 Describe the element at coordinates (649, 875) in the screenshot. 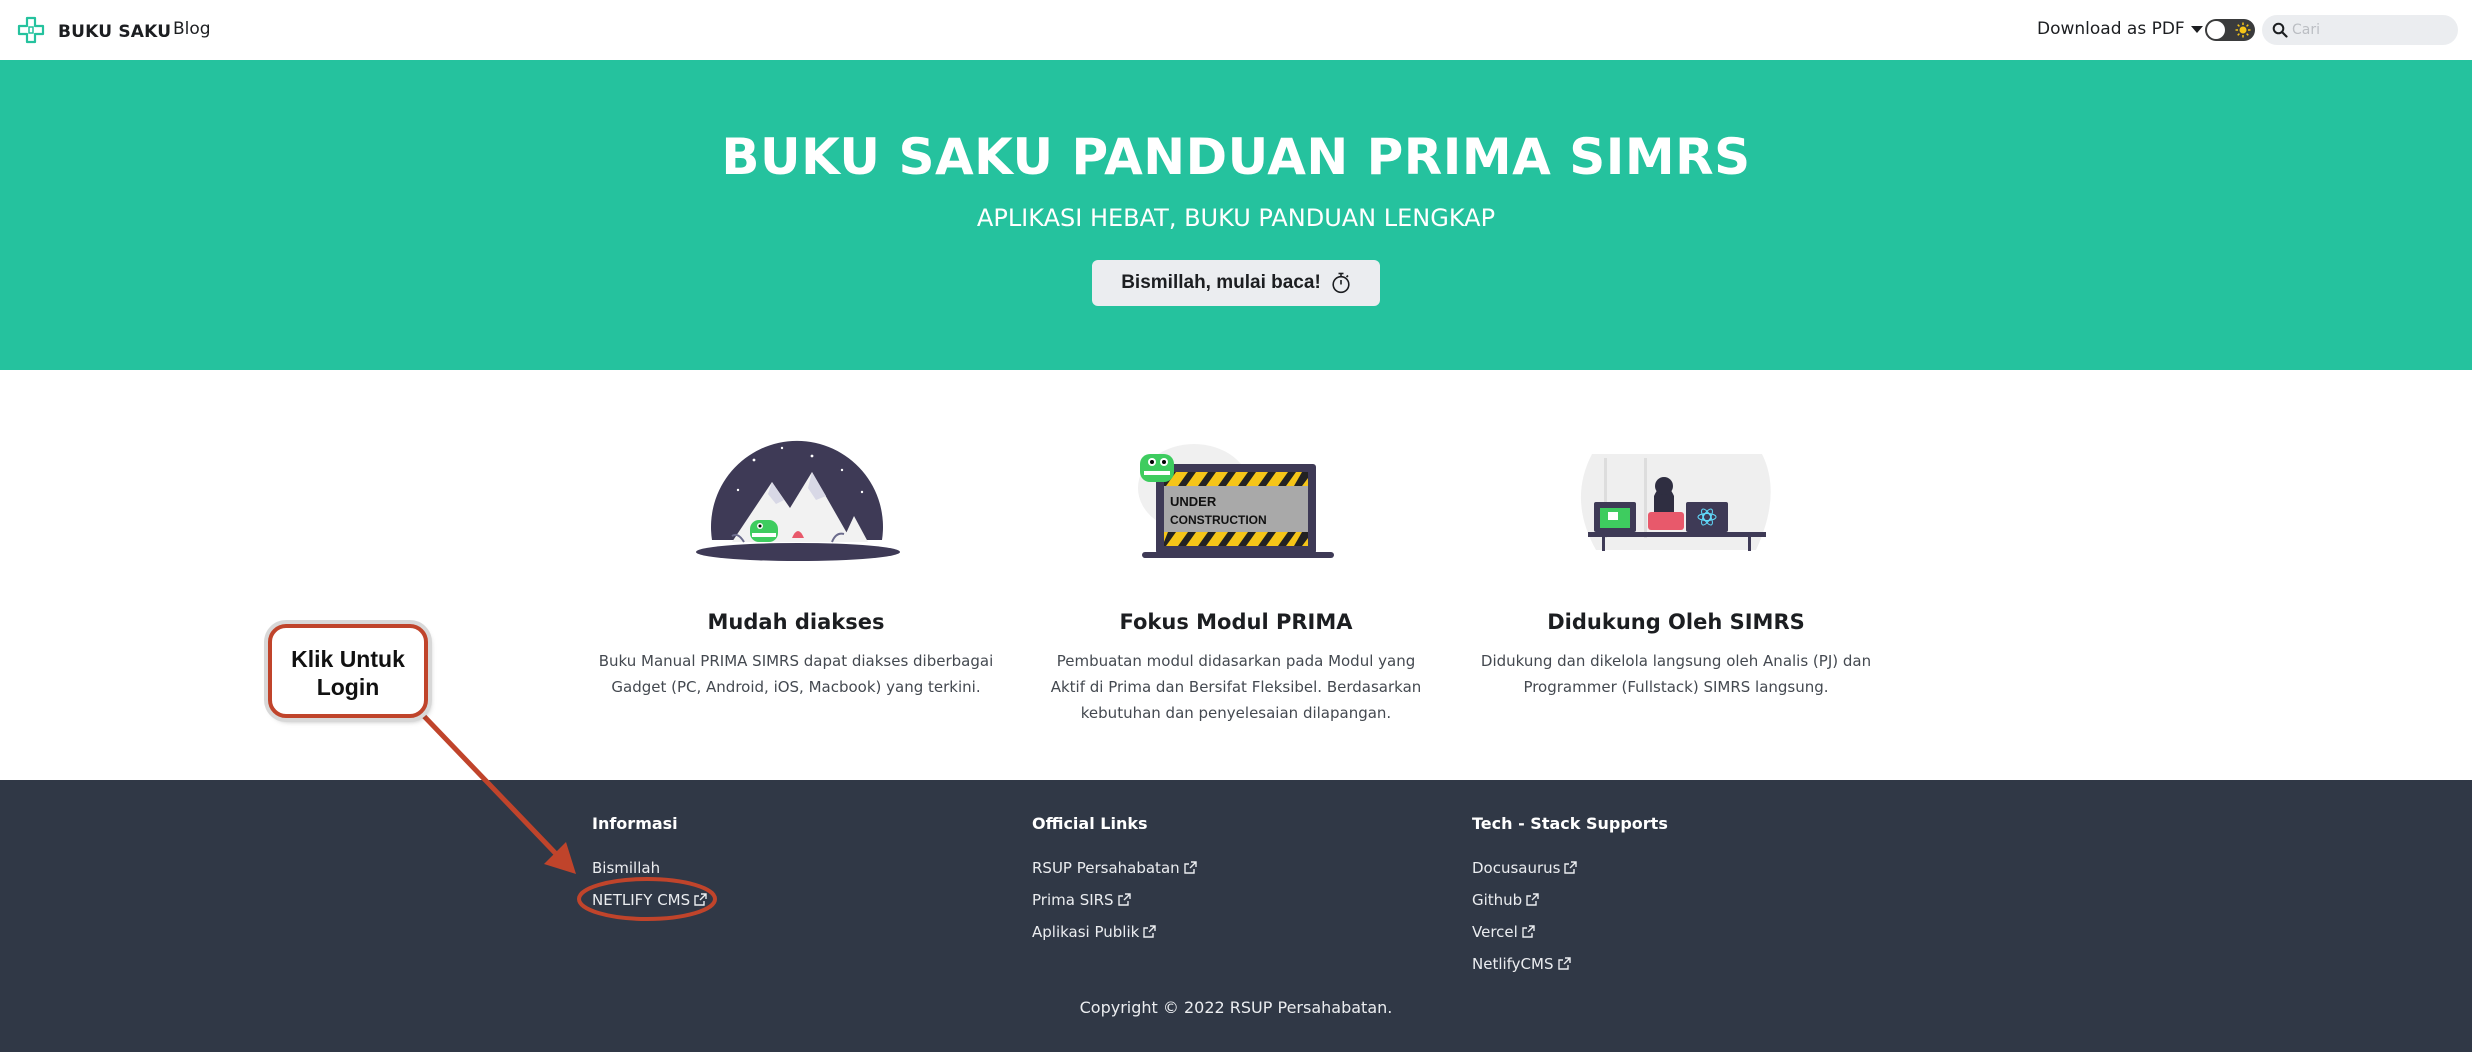

I see `footer-link-bismillah: Bismillah` at that location.